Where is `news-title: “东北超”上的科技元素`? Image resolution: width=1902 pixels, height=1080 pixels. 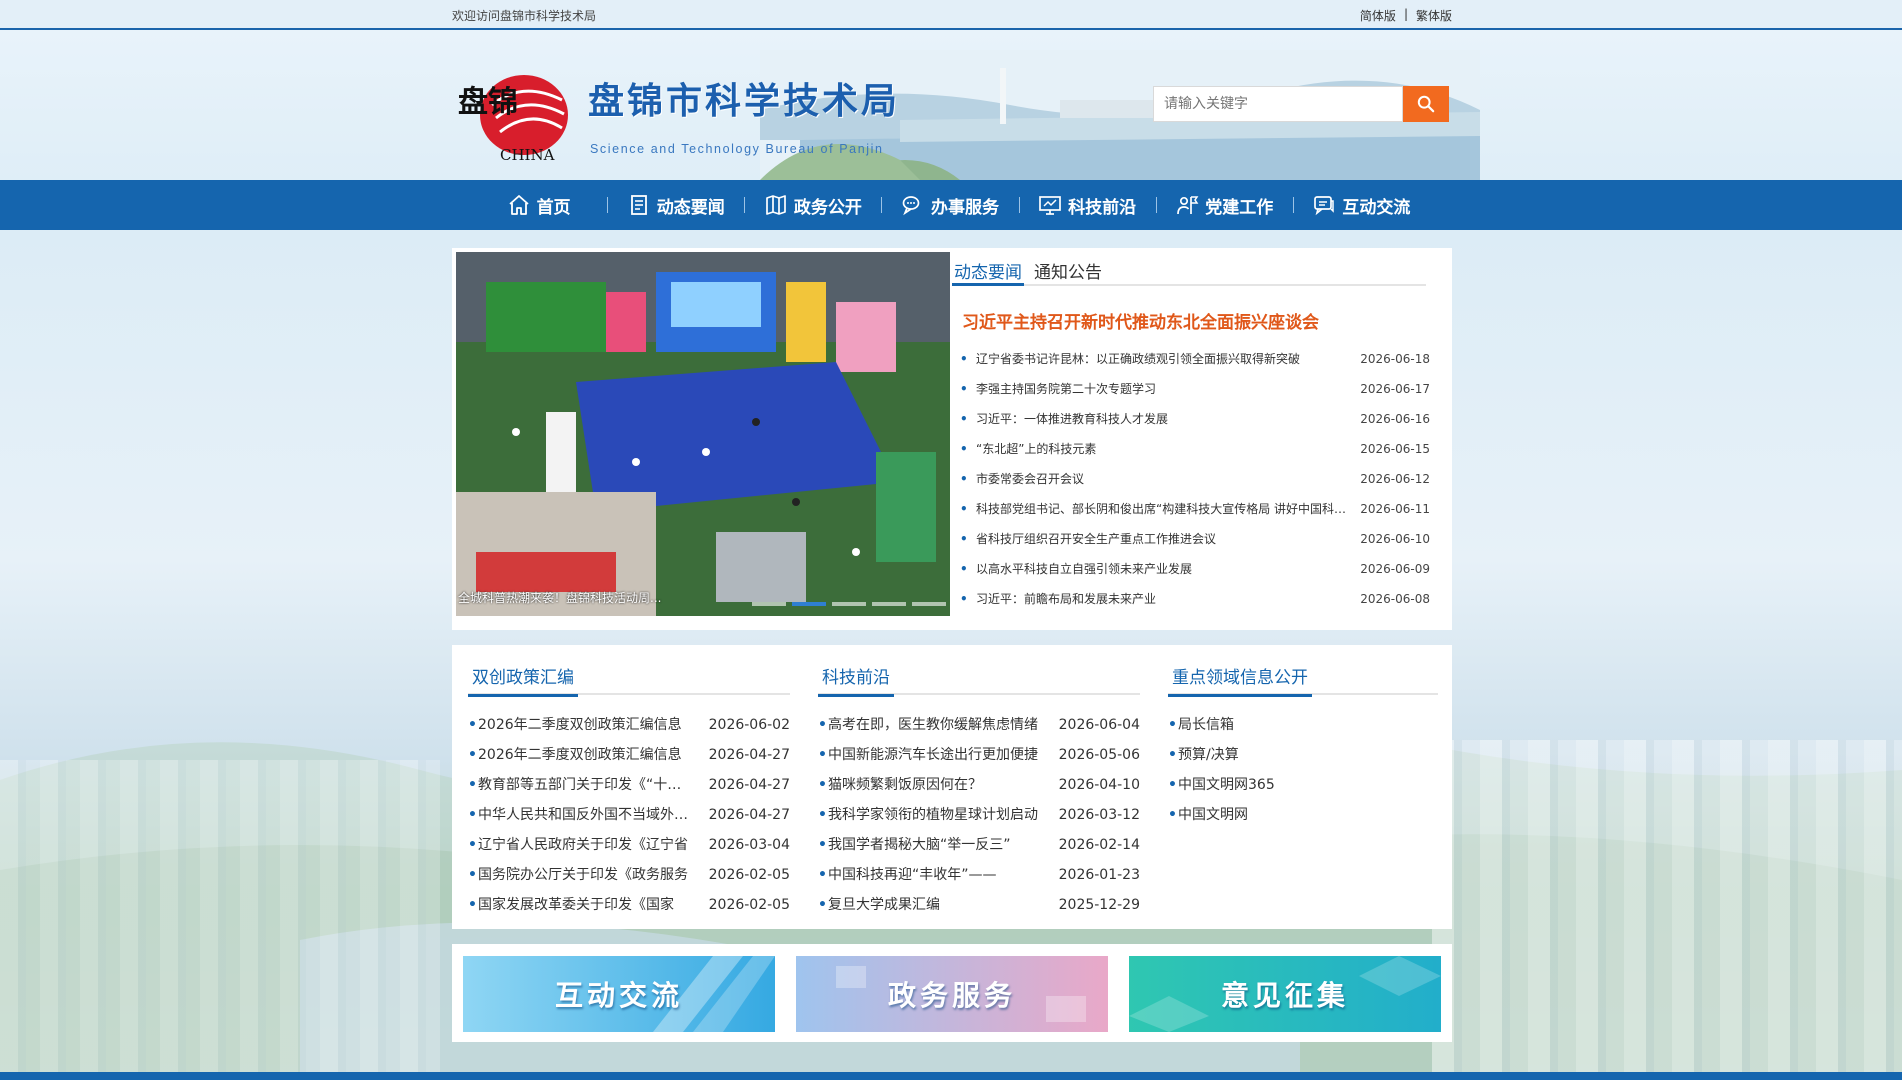
news-title: “东北超”上的科技元素 is located at coordinates (1155, 449).